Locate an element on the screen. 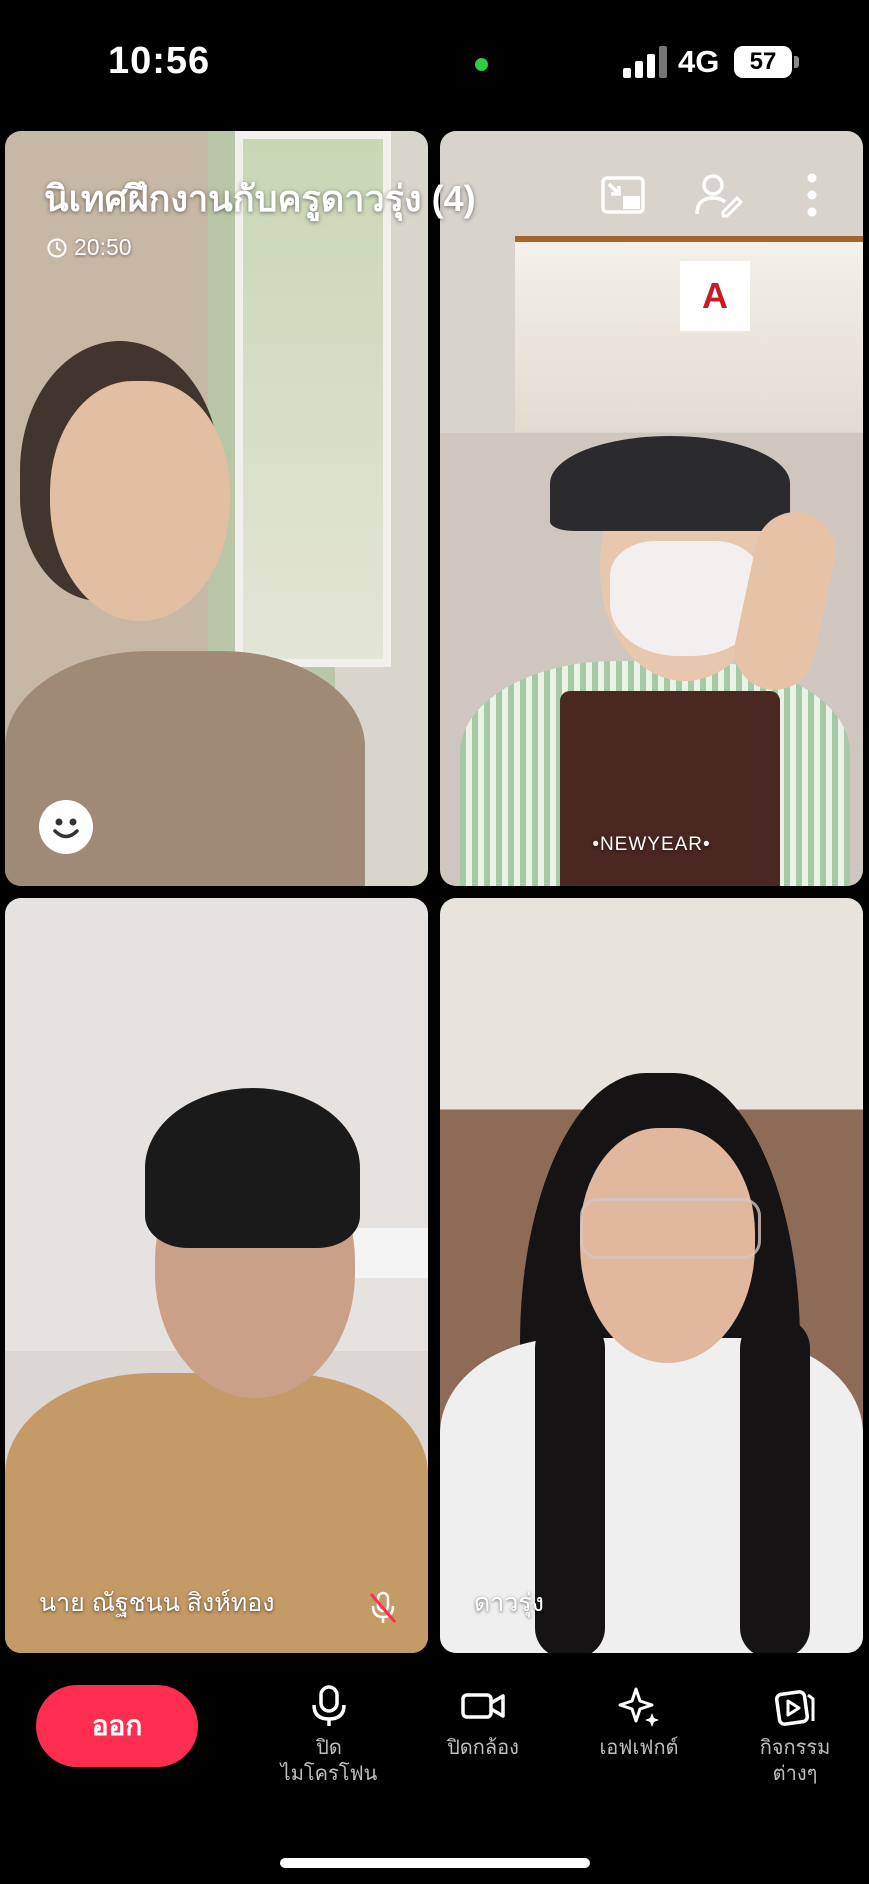  play-cards-icon is located at coordinates (794, 1708).